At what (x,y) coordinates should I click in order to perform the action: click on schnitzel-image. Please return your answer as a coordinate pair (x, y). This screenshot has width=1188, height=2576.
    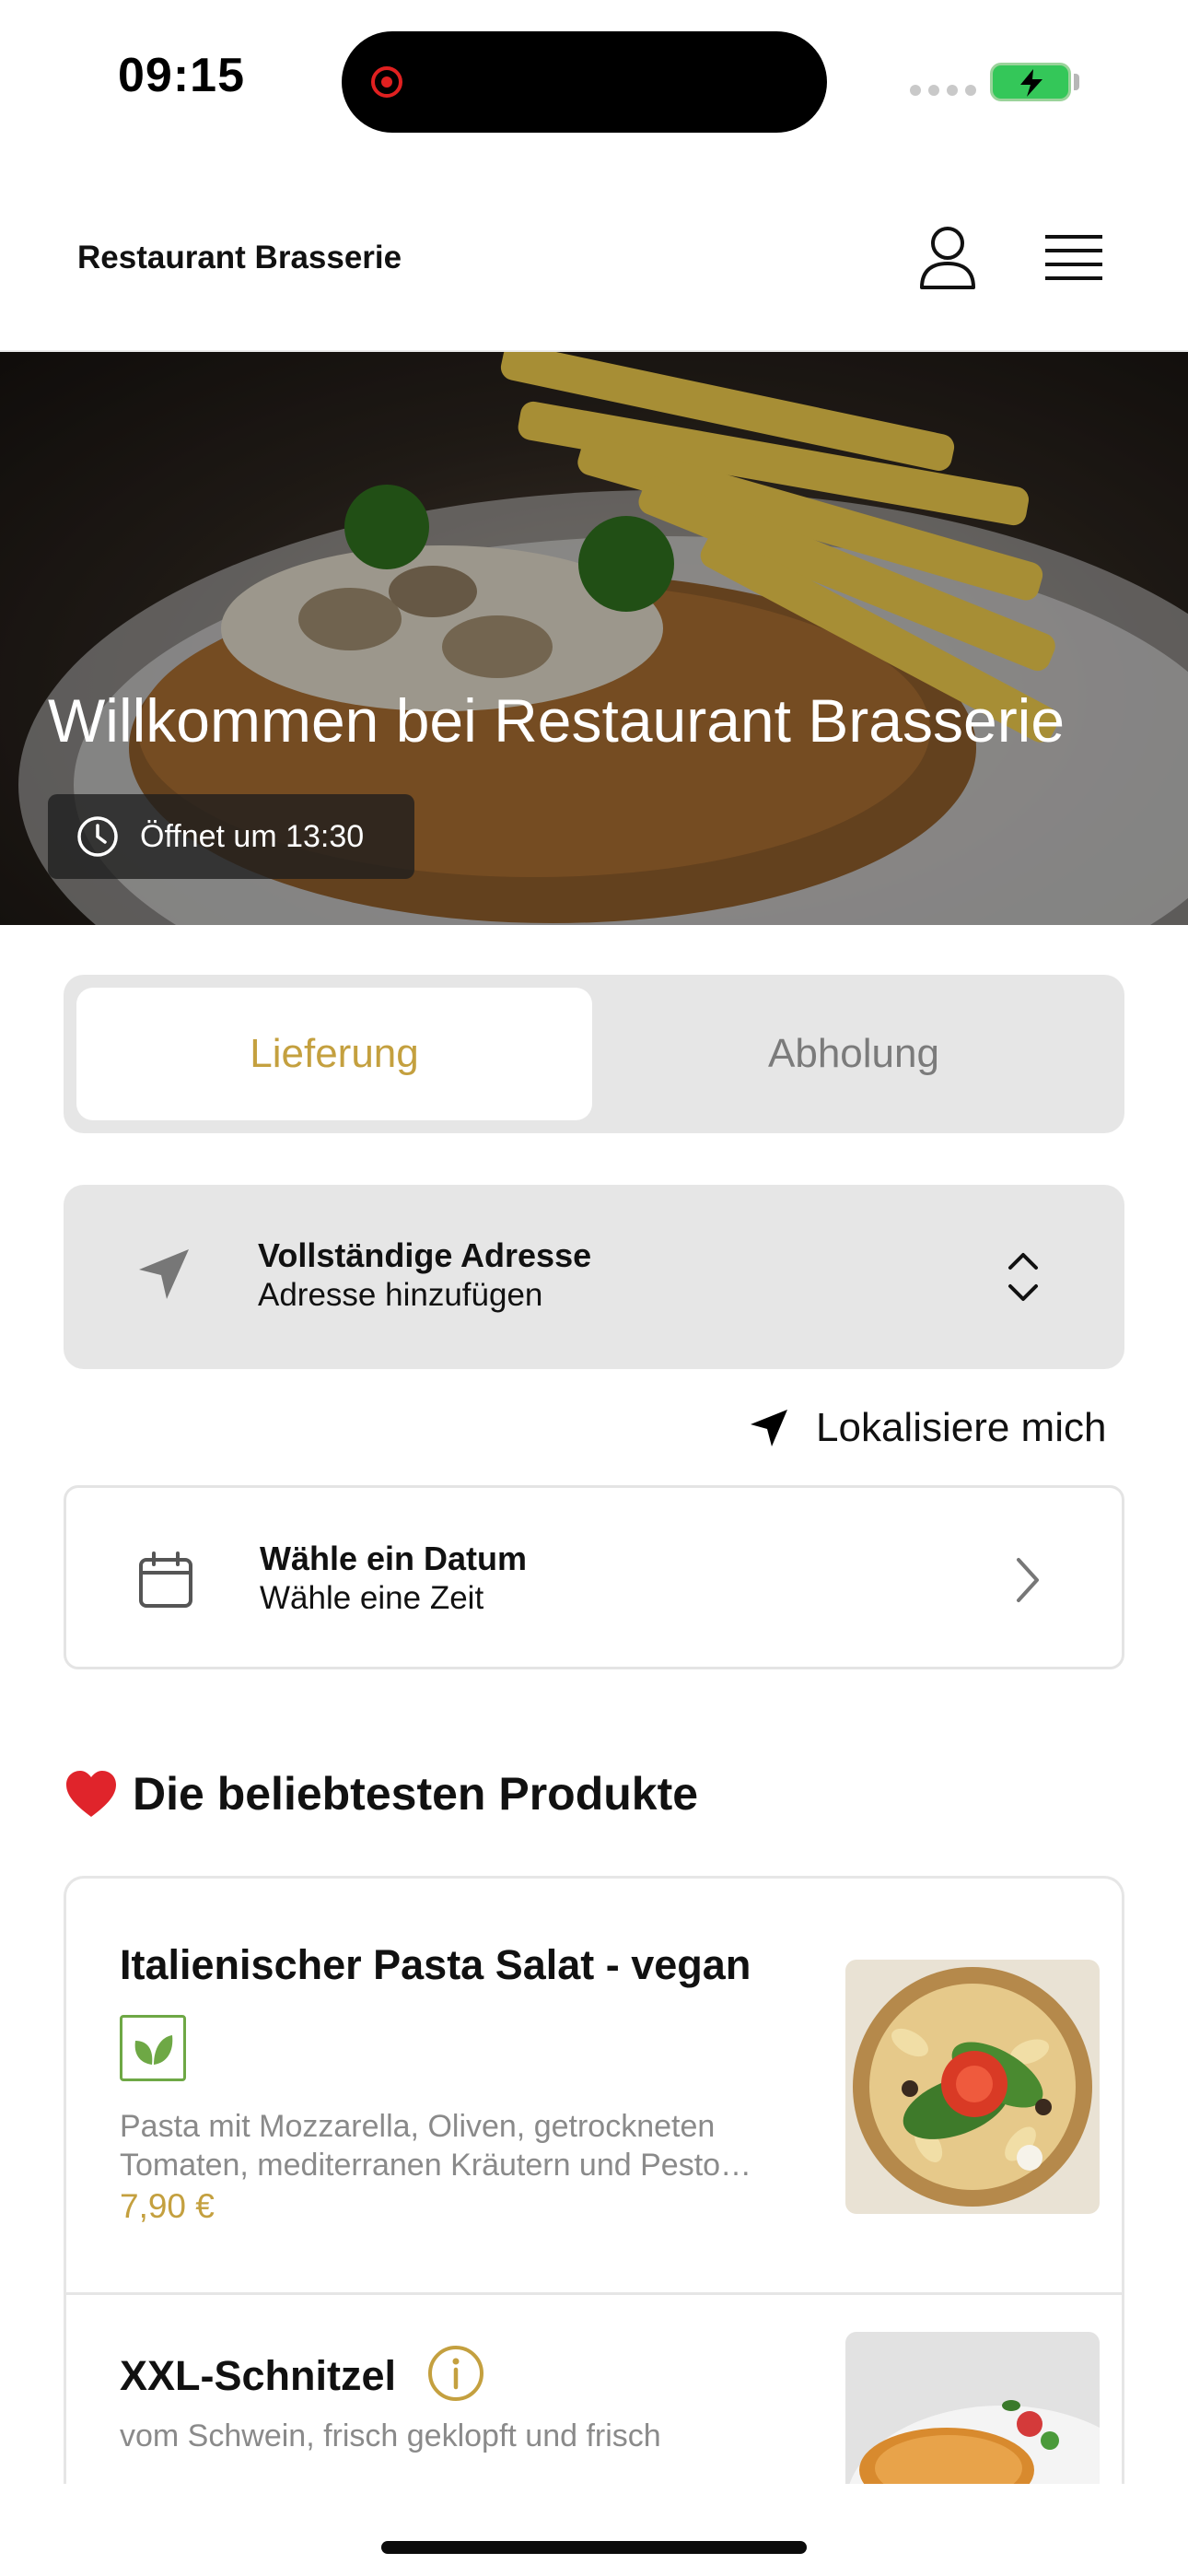
    Looking at the image, I should click on (973, 2408).